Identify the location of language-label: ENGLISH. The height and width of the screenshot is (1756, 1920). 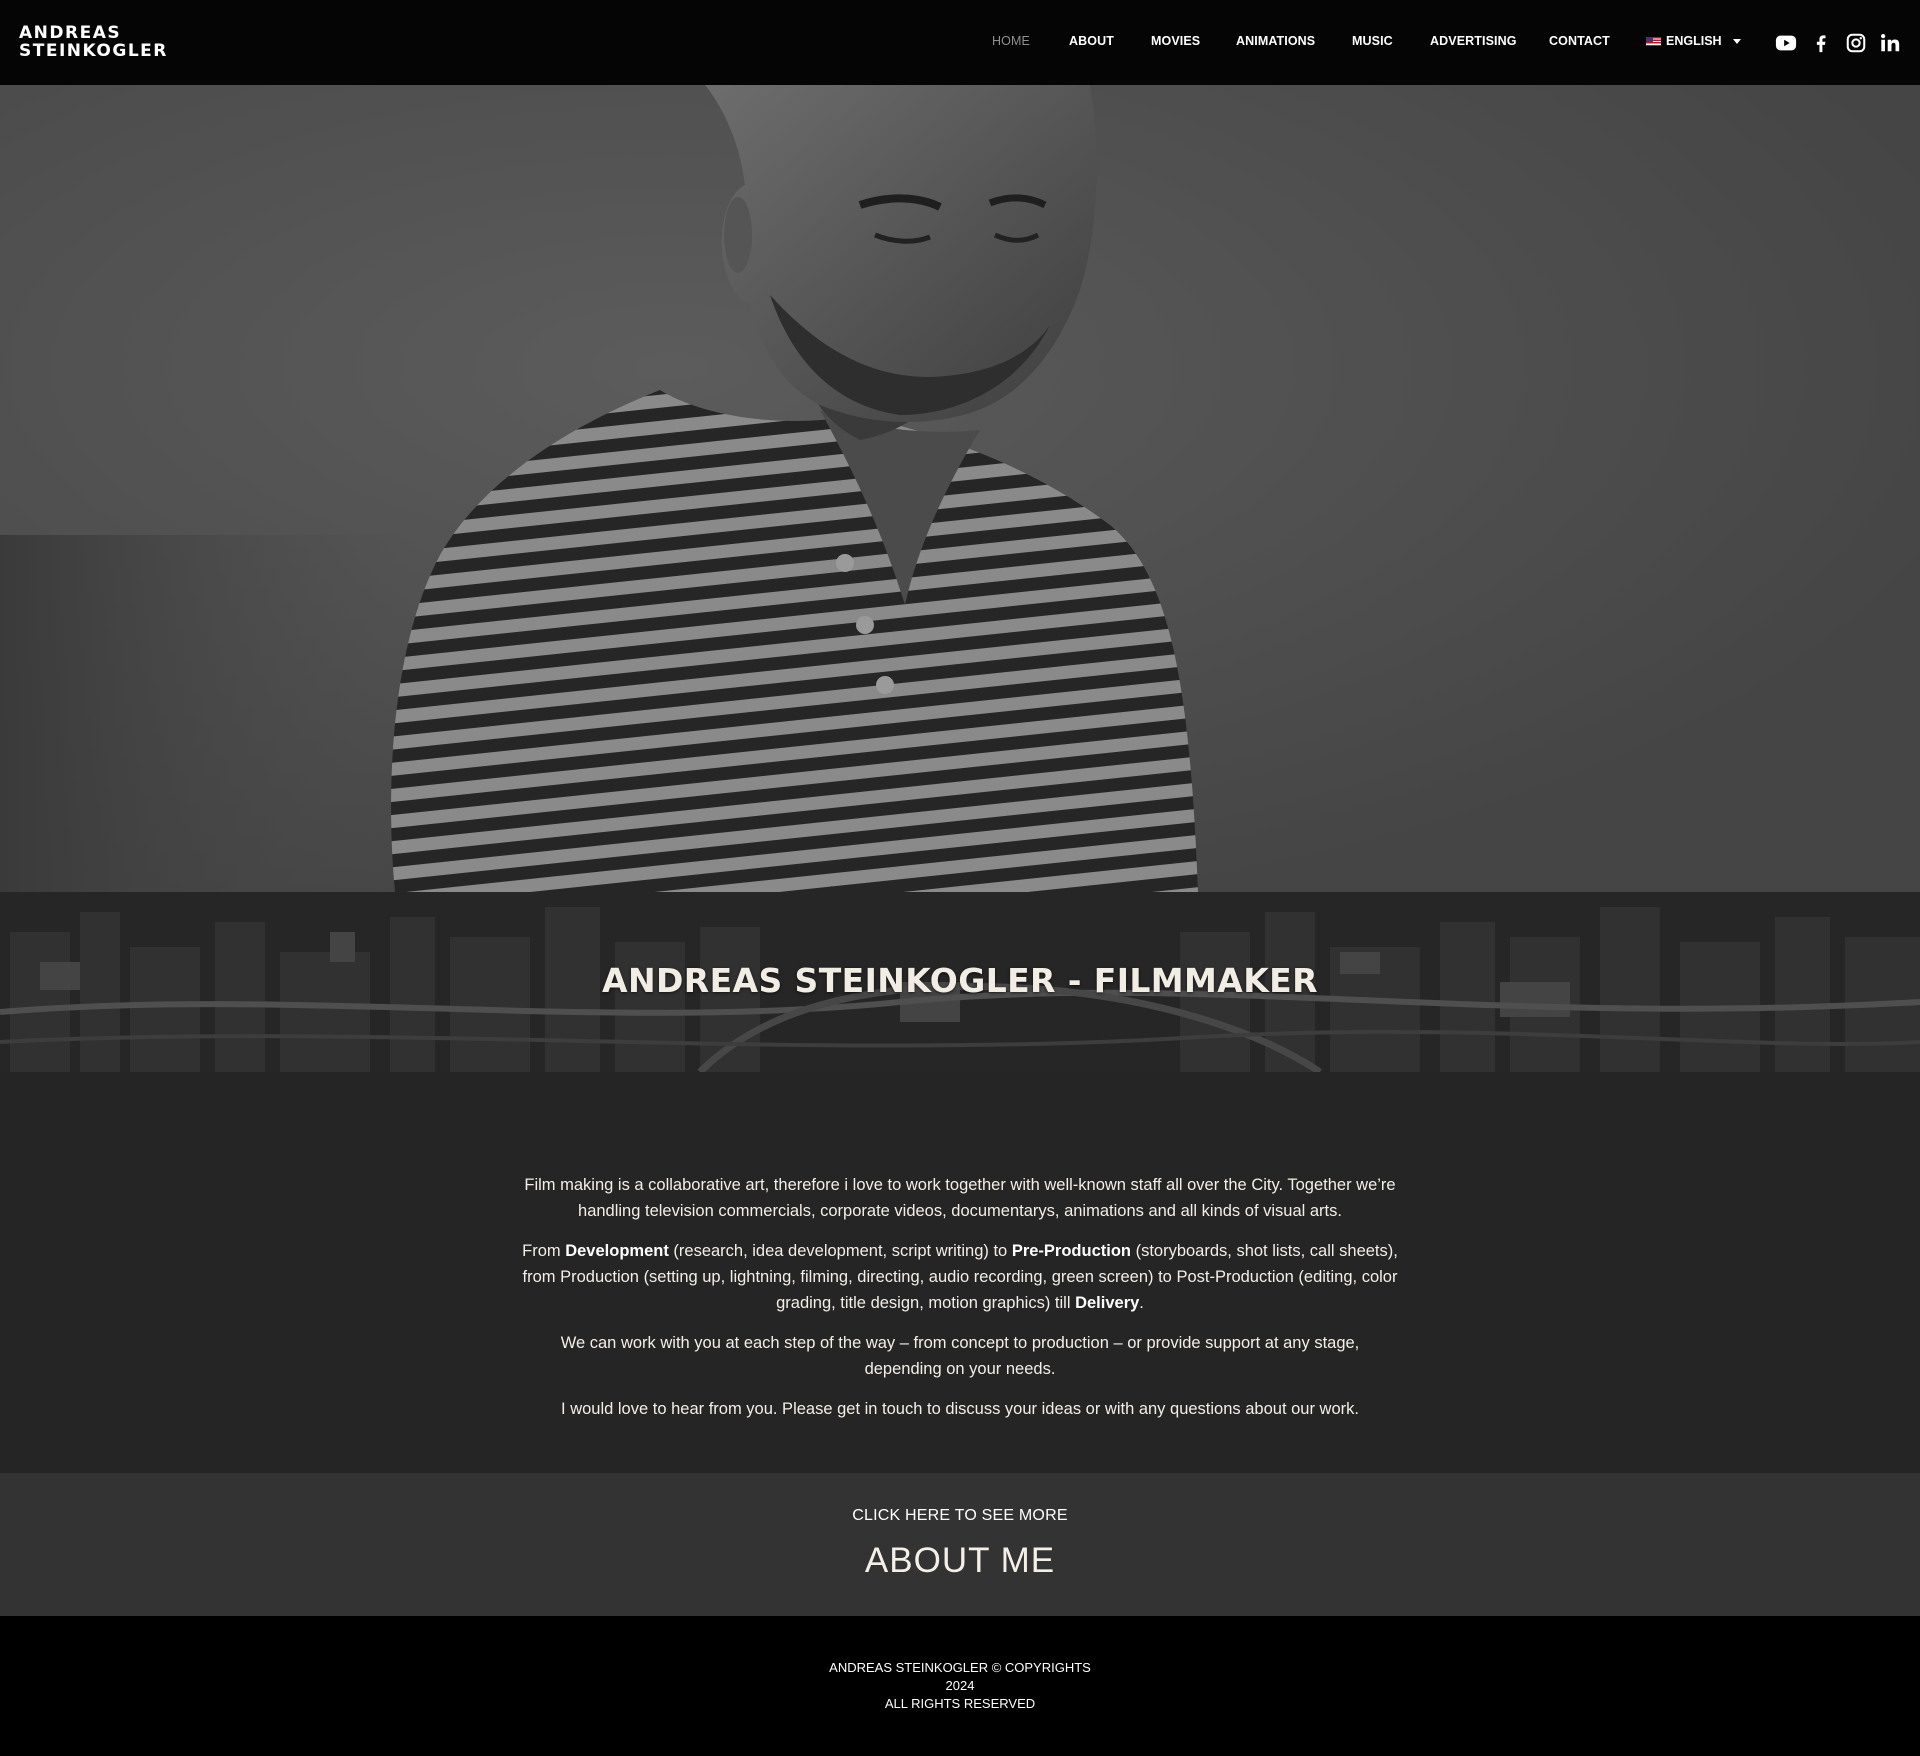
(1694, 41).